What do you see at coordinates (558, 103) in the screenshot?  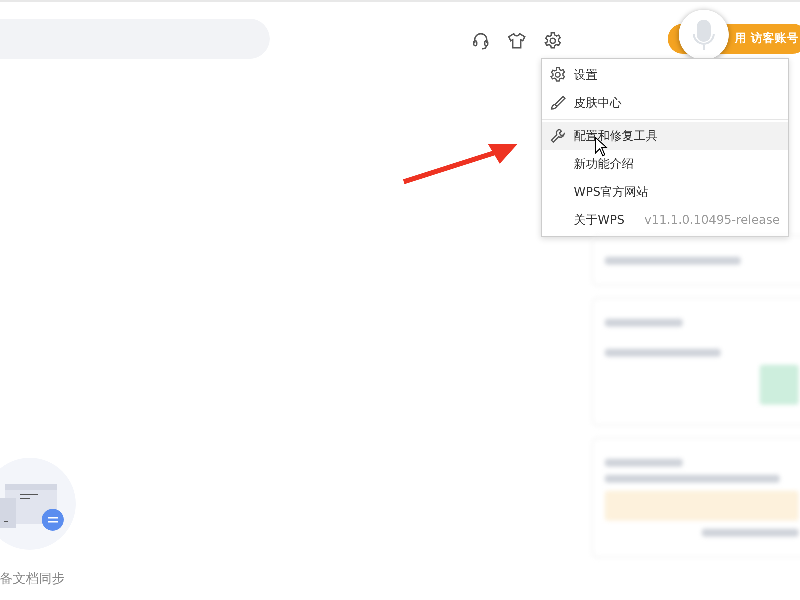 I see `brush-icon` at bounding box center [558, 103].